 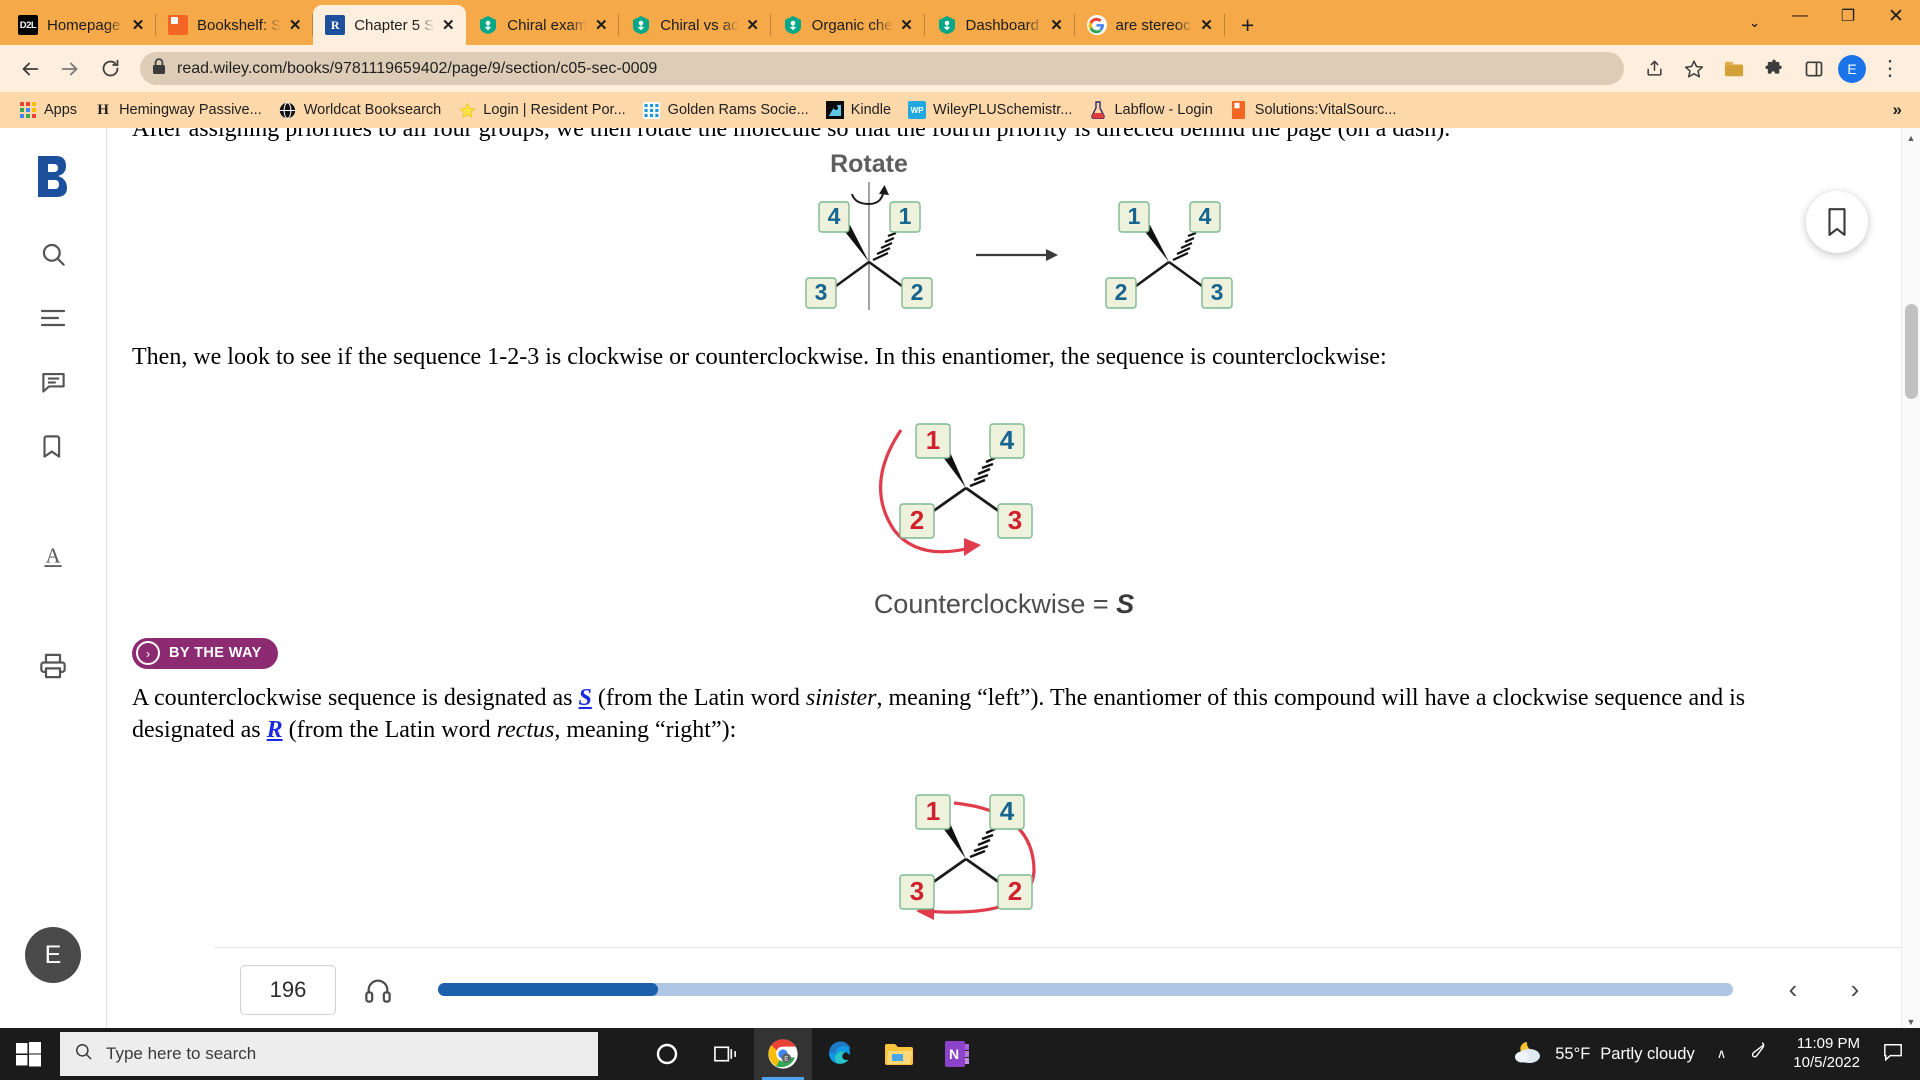 What do you see at coordinates (159, 68) in the screenshot?
I see `lock-icon` at bounding box center [159, 68].